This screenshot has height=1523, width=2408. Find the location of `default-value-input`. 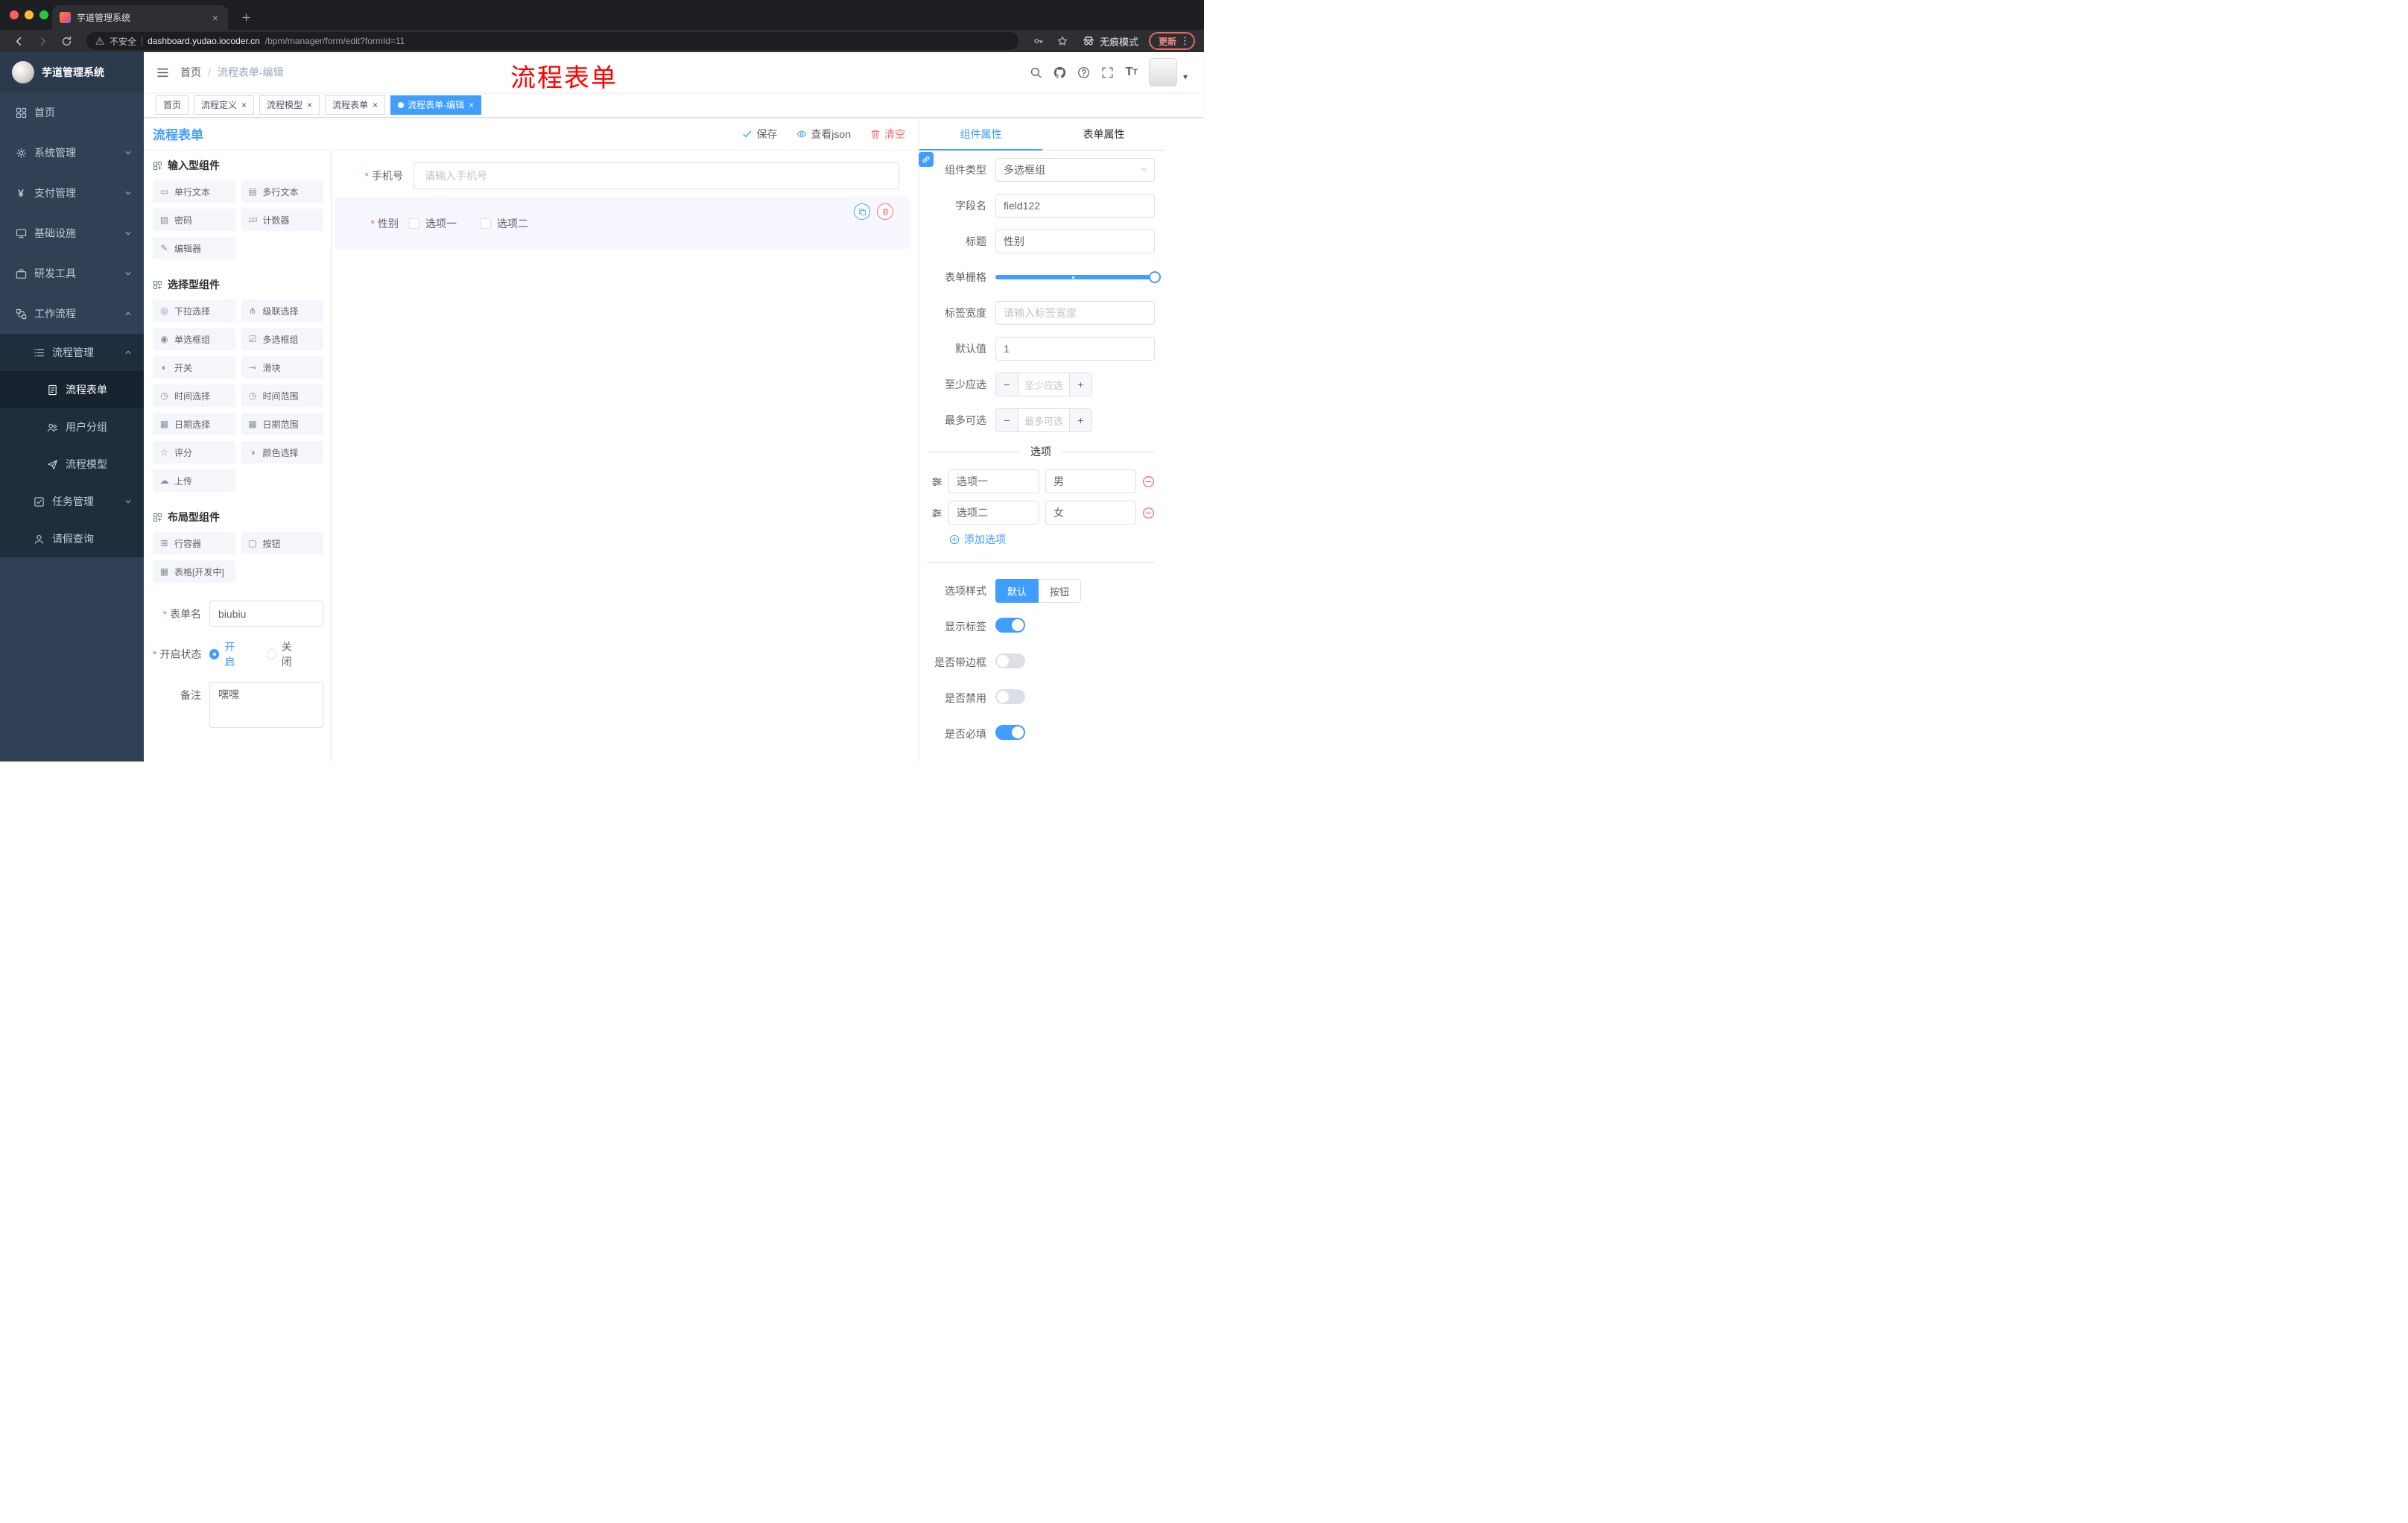

default-value-input is located at coordinates (1075, 349).